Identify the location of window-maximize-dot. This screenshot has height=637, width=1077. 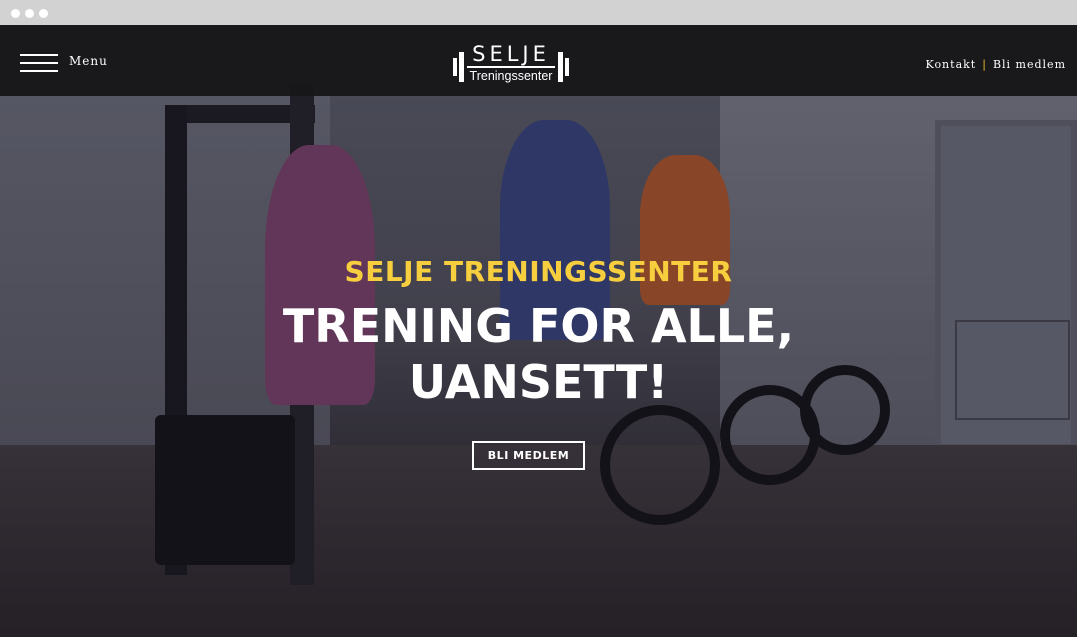
(43, 13).